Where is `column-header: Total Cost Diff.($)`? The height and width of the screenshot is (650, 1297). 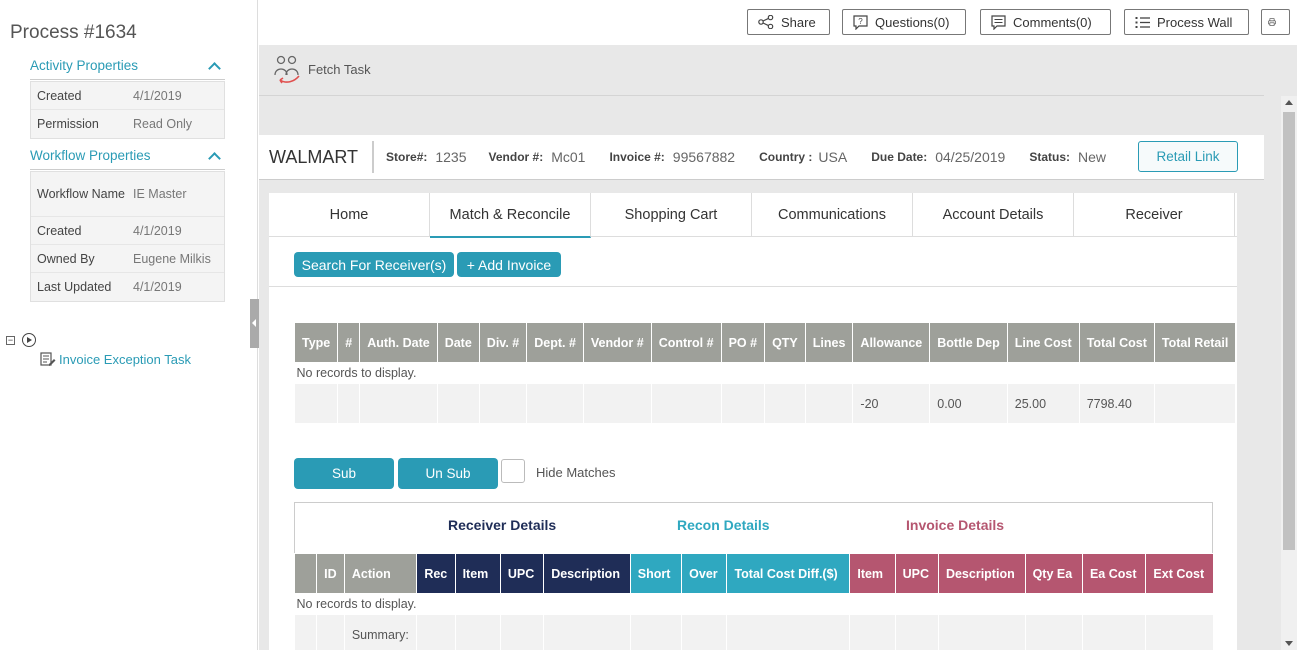 column-header: Total Cost Diff.($) is located at coordinates (788, 573).